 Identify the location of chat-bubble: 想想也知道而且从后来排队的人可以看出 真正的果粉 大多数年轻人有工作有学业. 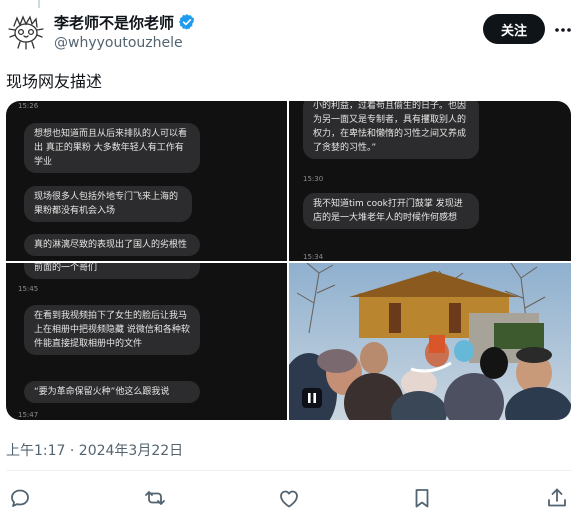
(112, 148).